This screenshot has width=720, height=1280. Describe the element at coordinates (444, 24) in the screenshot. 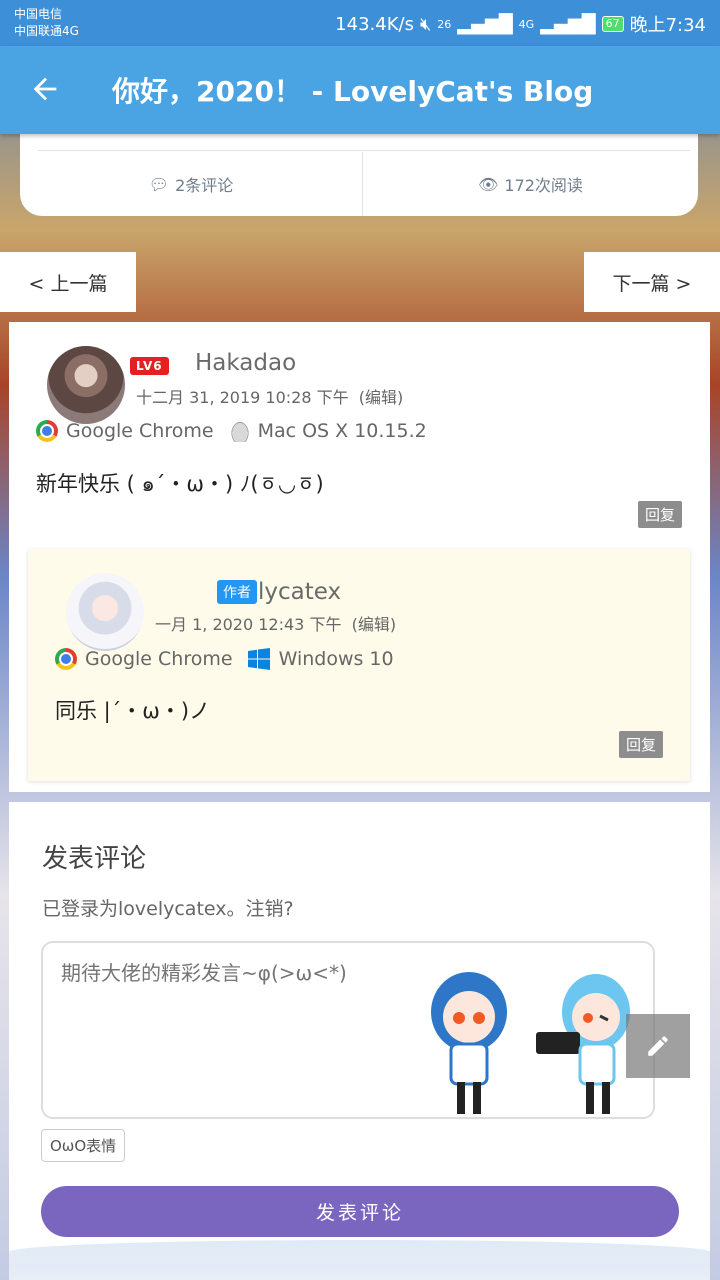

I see `signal-1-label: 26` at that location.